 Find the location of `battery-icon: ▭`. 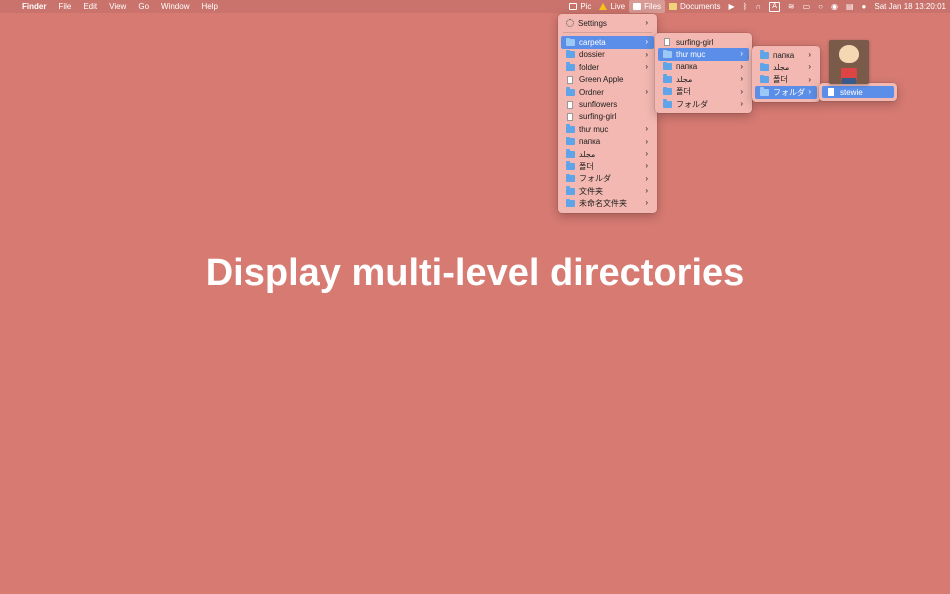

battery-icon: ▭ is located at coordinates (807, 6).